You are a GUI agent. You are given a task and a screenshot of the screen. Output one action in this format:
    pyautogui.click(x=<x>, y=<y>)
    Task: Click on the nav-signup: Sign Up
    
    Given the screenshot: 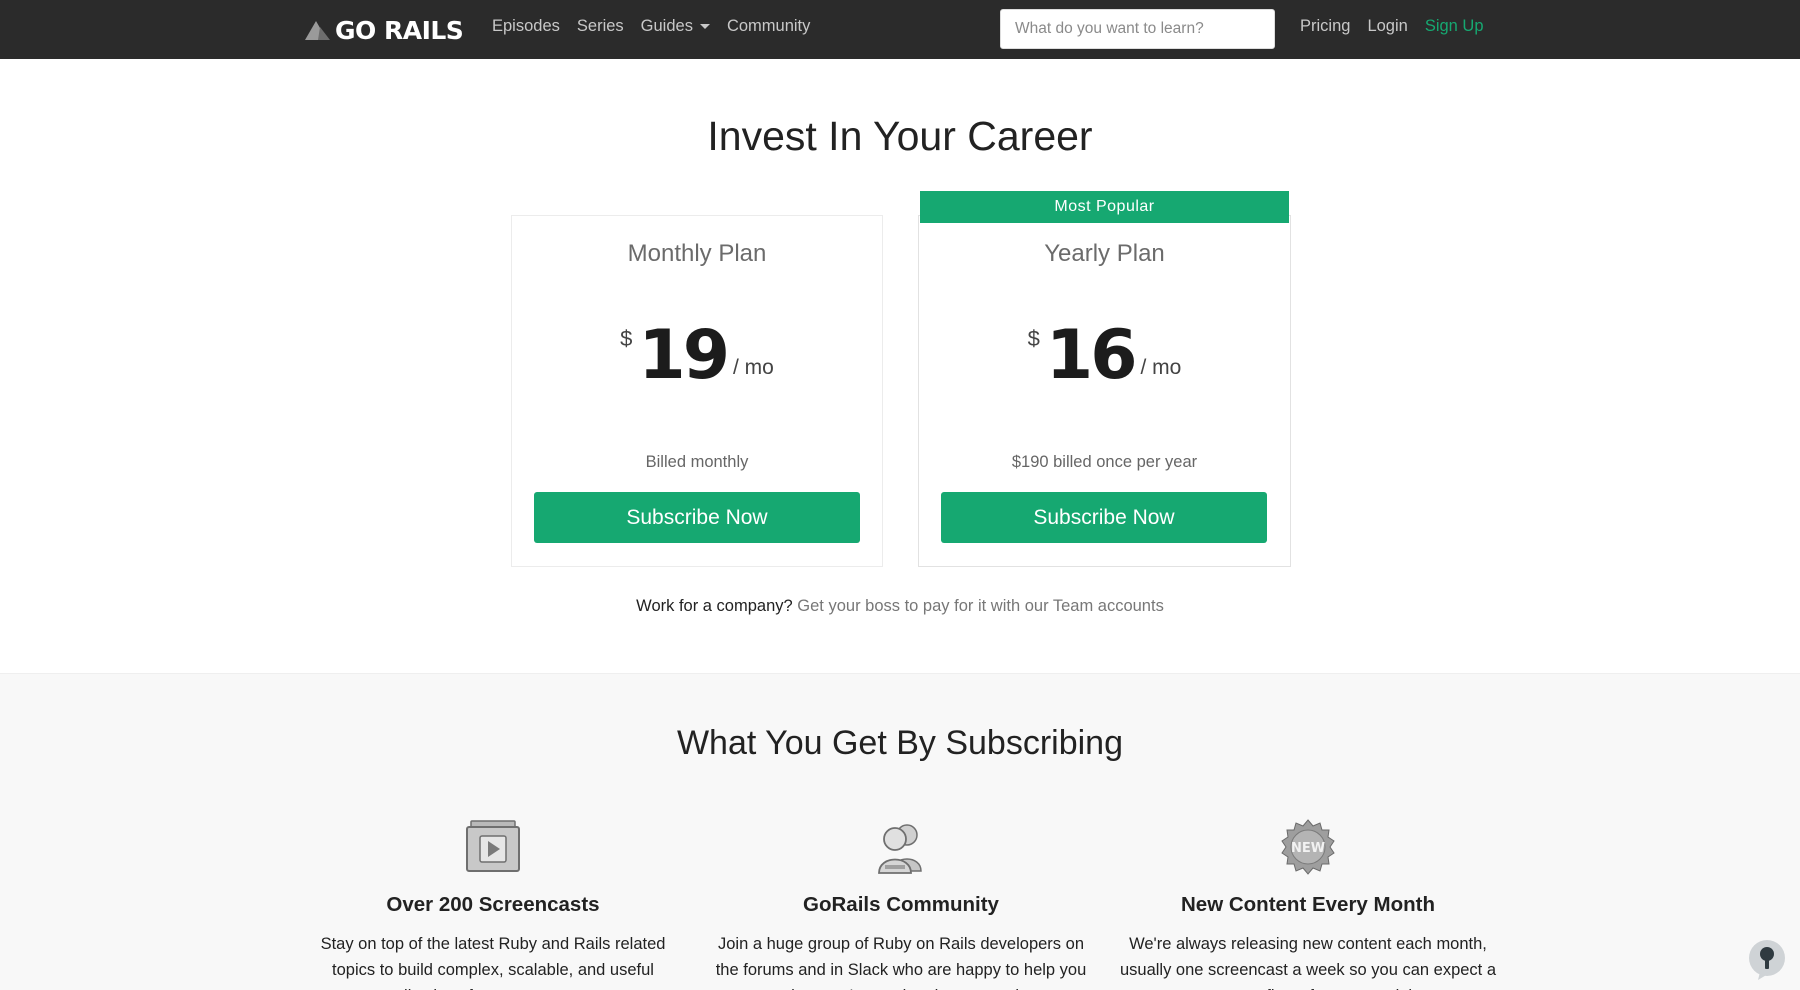 What is the action you would take?
    pyautogui.click(x=1454, y=26)
    